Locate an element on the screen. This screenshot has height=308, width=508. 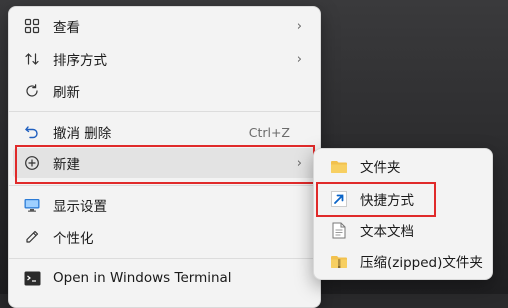
personalize-pen-icon is located at coordinates (32, 237).